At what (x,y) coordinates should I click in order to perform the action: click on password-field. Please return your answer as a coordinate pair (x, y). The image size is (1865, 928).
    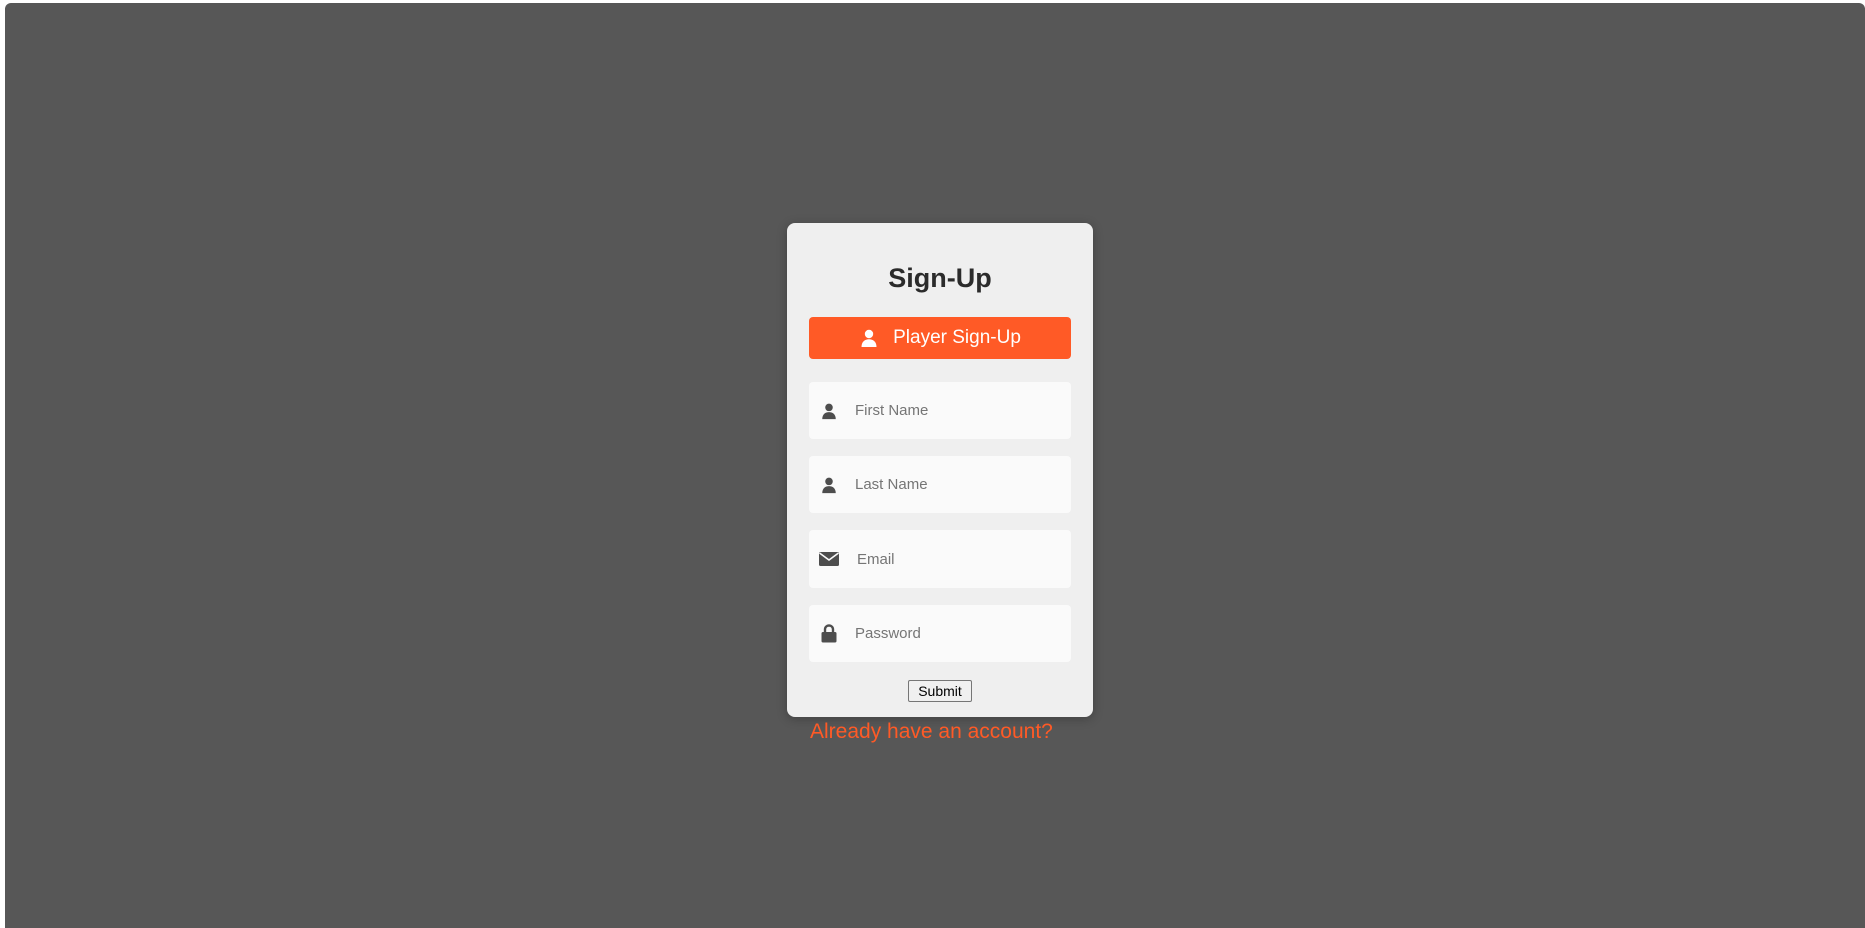
    Looking at the image, I should click on (940, 633).